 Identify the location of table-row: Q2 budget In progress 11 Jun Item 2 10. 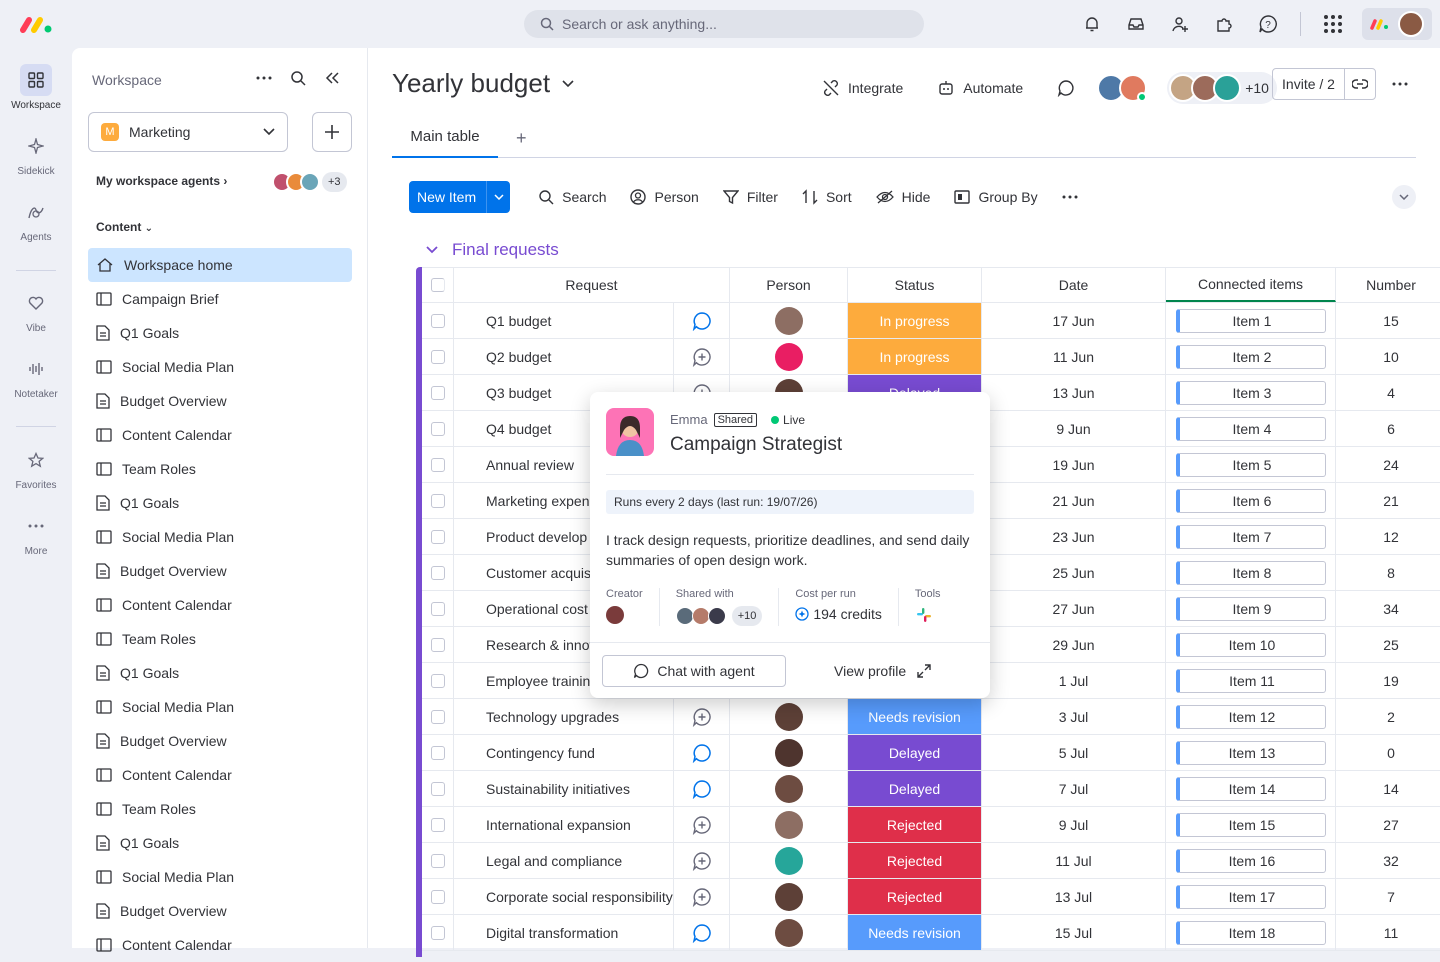
(931, 357).